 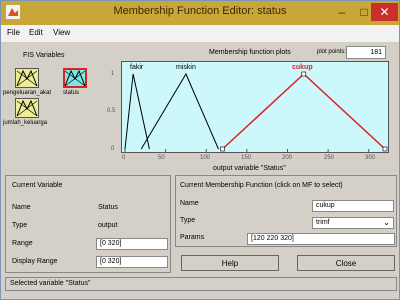 What do you see at coordinates (192, 237) in the screenshot?
I see `params-label: Params` at bounding box center [192, 237].